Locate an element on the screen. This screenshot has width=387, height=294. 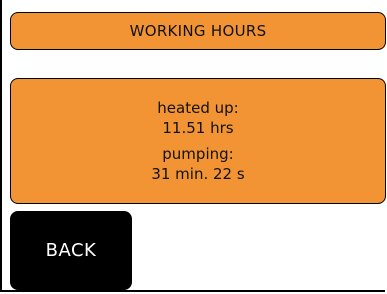
back-button: BACK is located at coordinates (71, 250).